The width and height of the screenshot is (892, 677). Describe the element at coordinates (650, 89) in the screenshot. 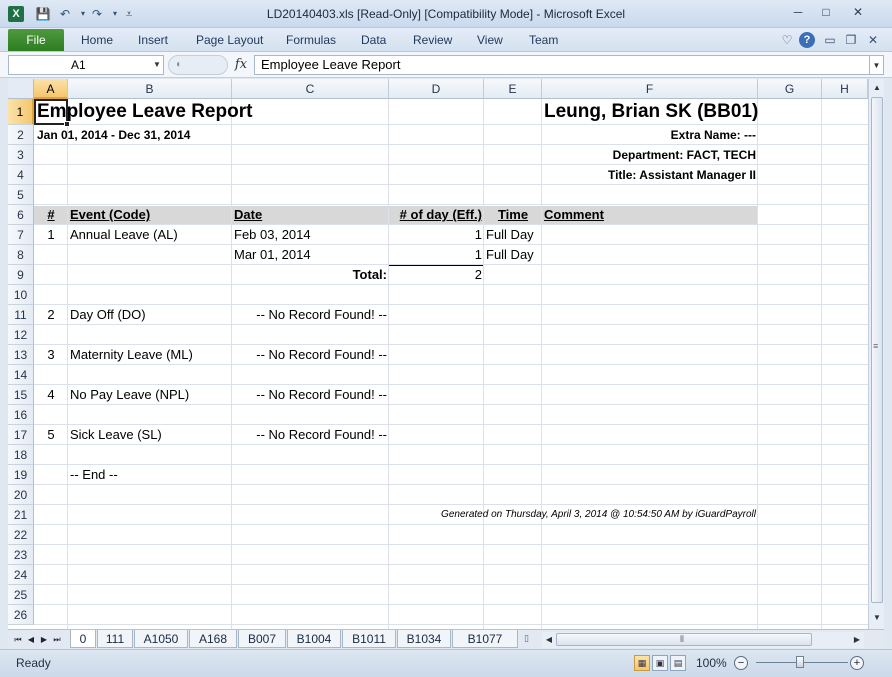

I see `column-header-f: F` at that location.